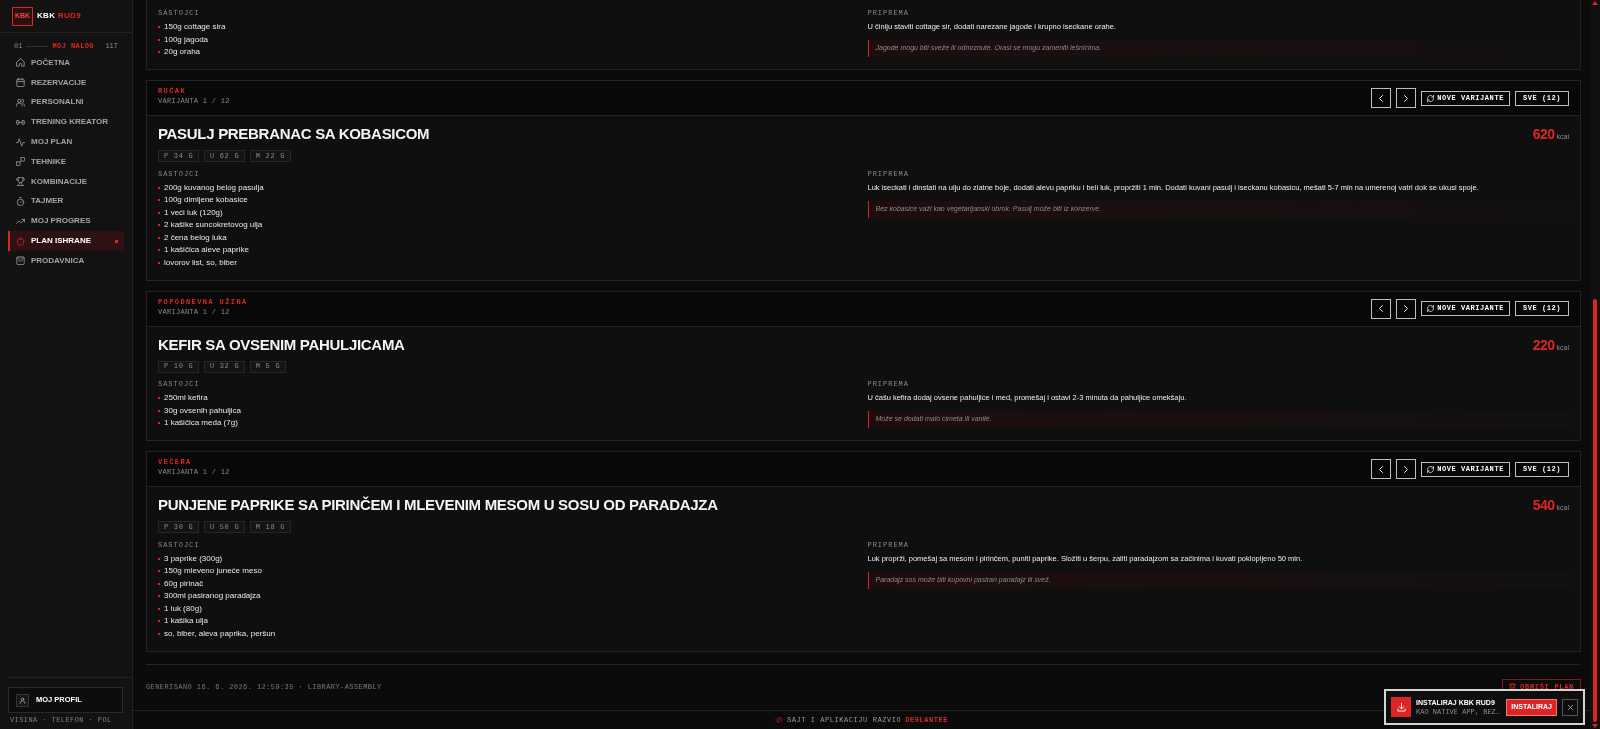  I want to click on sidebar-item: MOJ PLAN, so click(66, 142).